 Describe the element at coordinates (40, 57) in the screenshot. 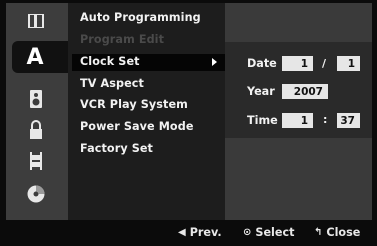

I see `language-a-icon: A` at that location.